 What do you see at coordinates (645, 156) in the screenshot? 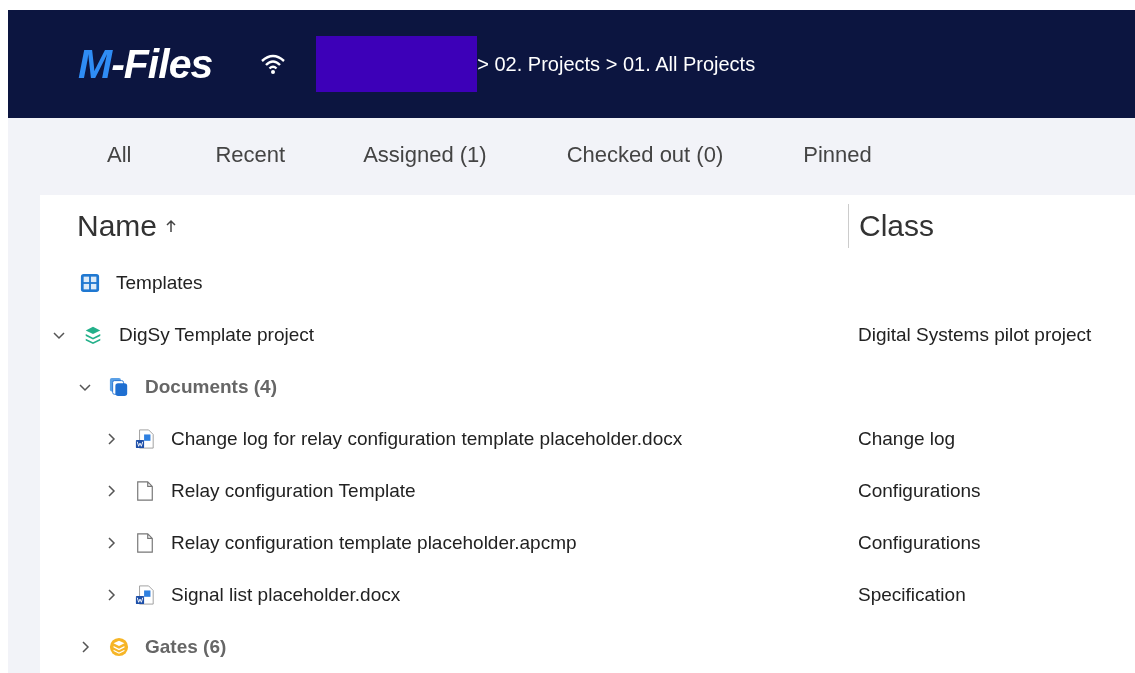
I see `tab: Checked out (0)` at bounding box center [645, 156].